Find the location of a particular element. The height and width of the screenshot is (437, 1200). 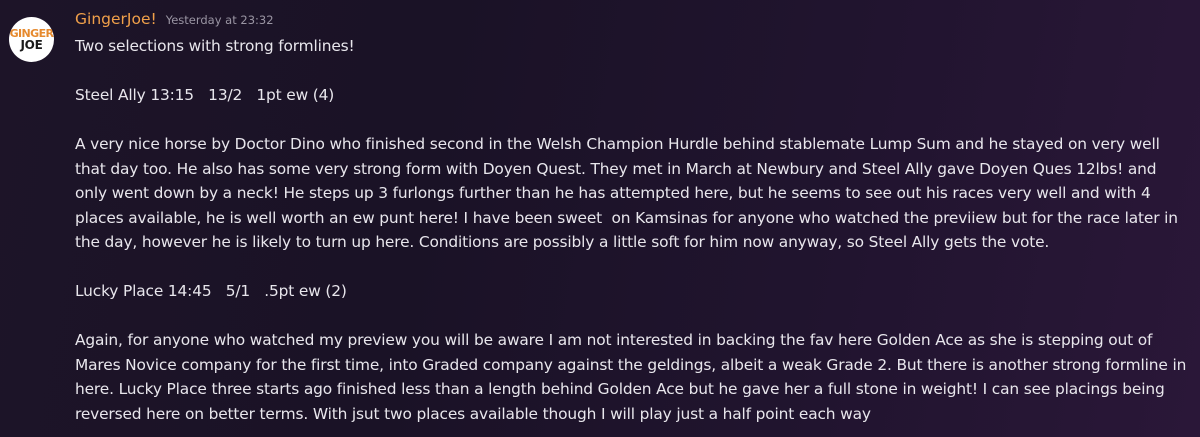

message-header: GingerJoe! Yesterday at 23:32 is located at coordinates (174, 22).